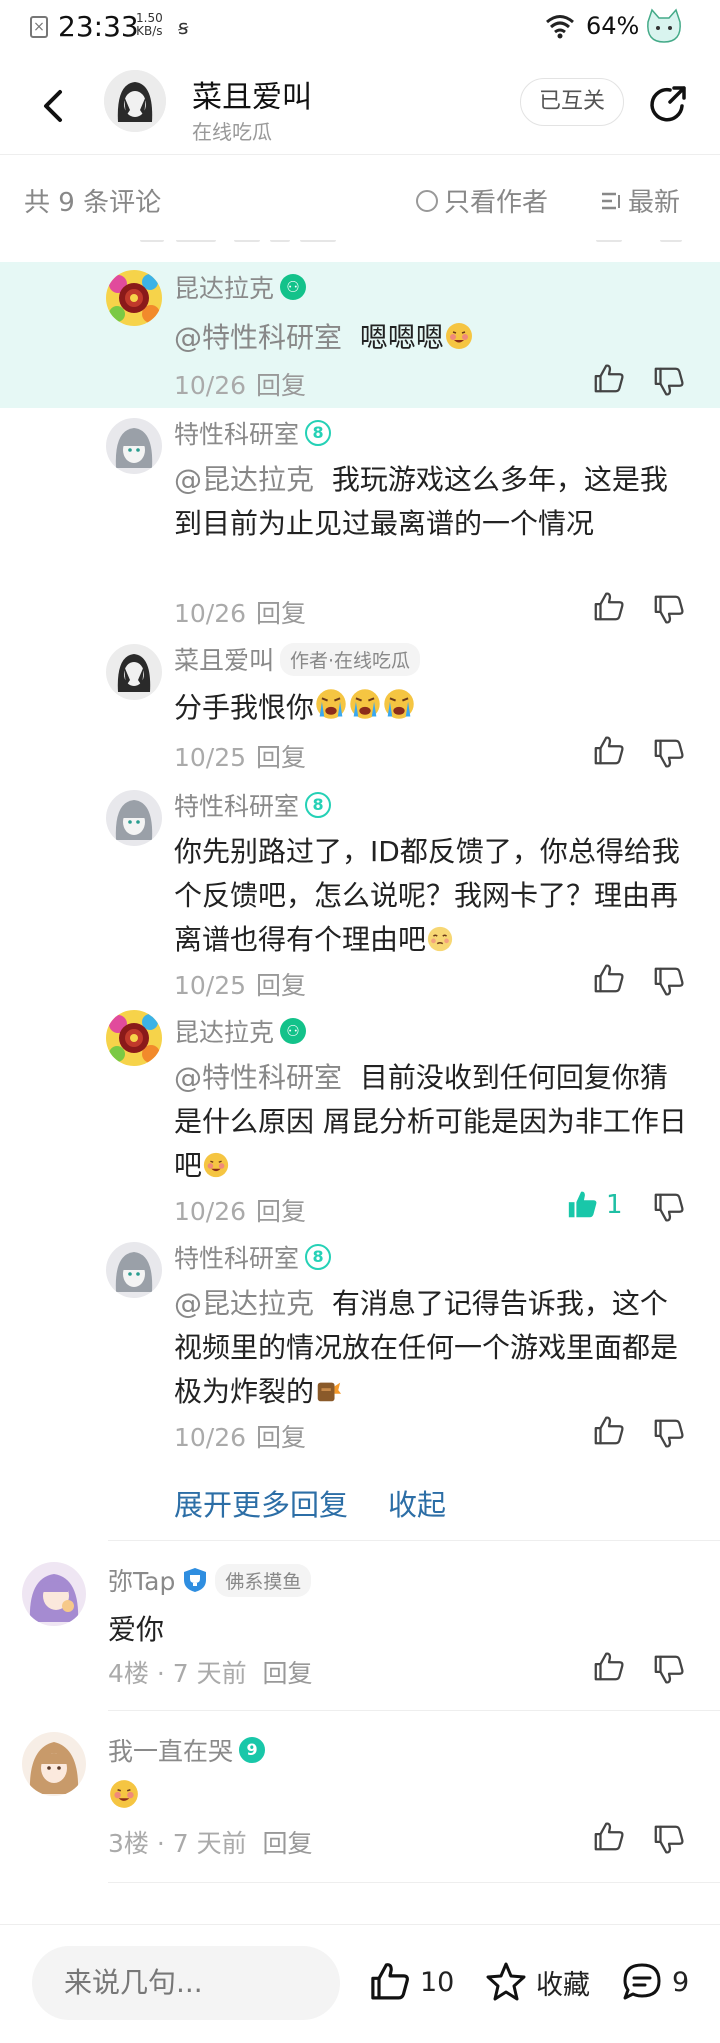  I want to click on star-icon, so click(506, 1981).